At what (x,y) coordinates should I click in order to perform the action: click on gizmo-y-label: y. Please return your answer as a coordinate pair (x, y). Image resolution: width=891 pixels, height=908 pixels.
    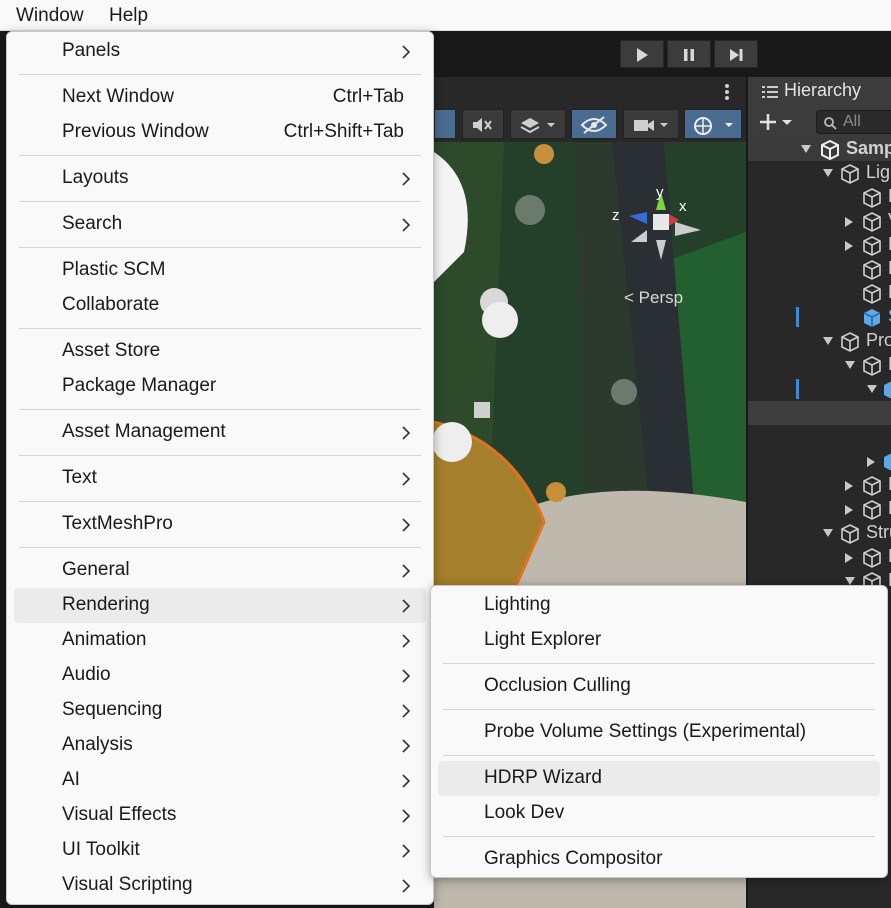
    Looking at the image, I should click on (660, 192).